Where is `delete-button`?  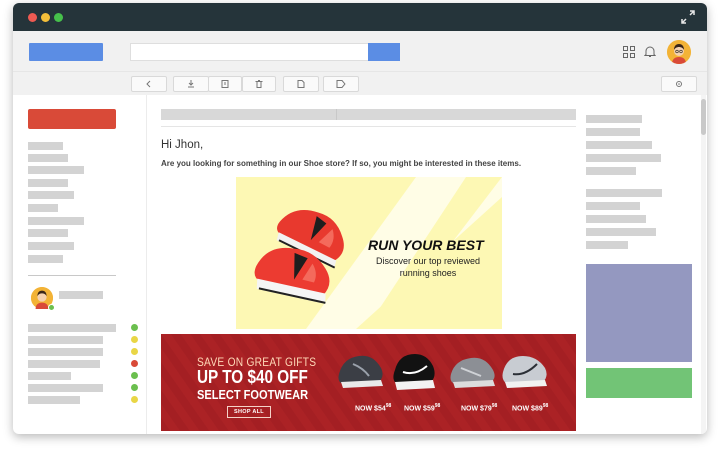 delete-button is located at coordinates (259, 84).